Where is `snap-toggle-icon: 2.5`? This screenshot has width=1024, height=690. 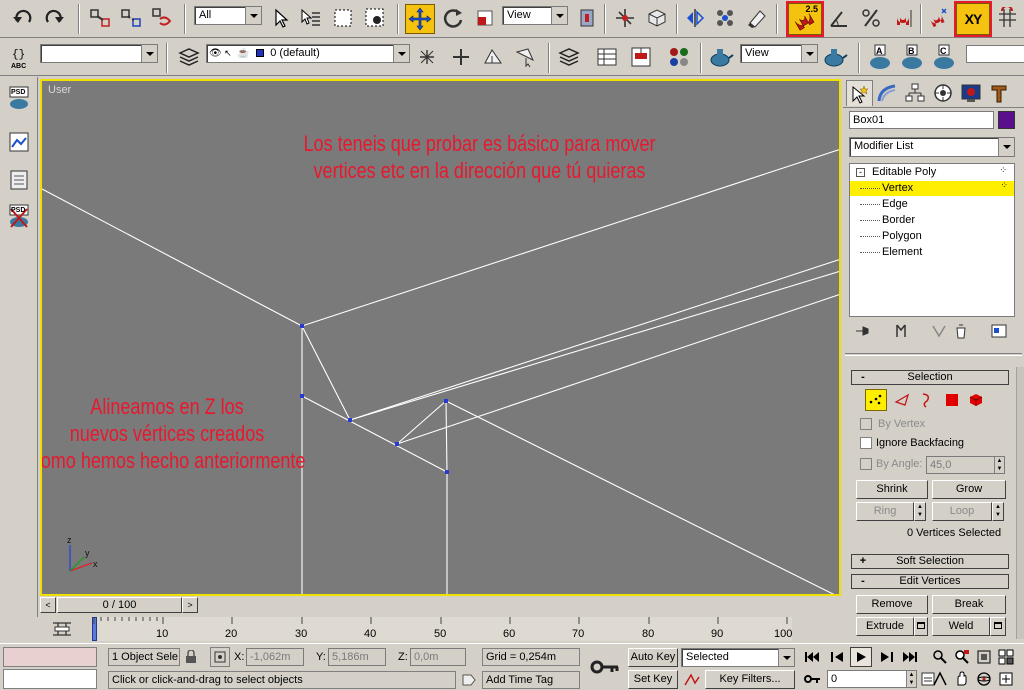
snap-toggle-icon: 2.5 is located at coordinates (805, 19).